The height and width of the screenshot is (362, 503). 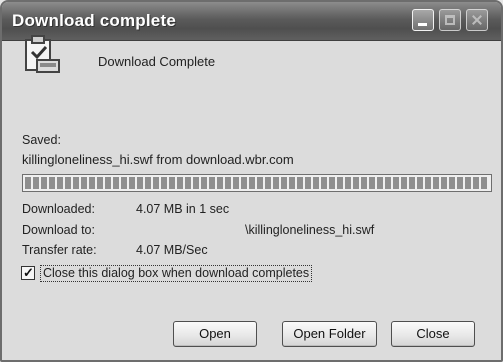 What do you see at coordinates (94, 20) in the screenshot?
I see `window-title: Download complete` at bounding box center [94, 20].